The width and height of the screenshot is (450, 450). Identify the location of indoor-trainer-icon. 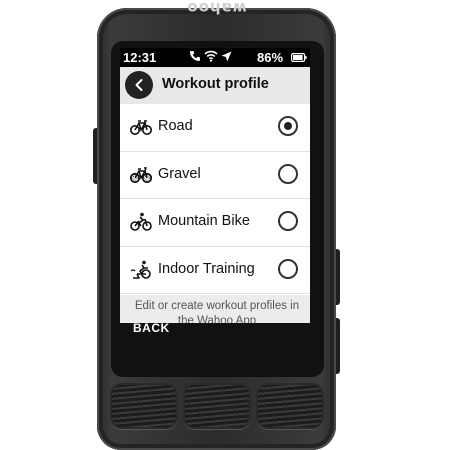
(140, 269).